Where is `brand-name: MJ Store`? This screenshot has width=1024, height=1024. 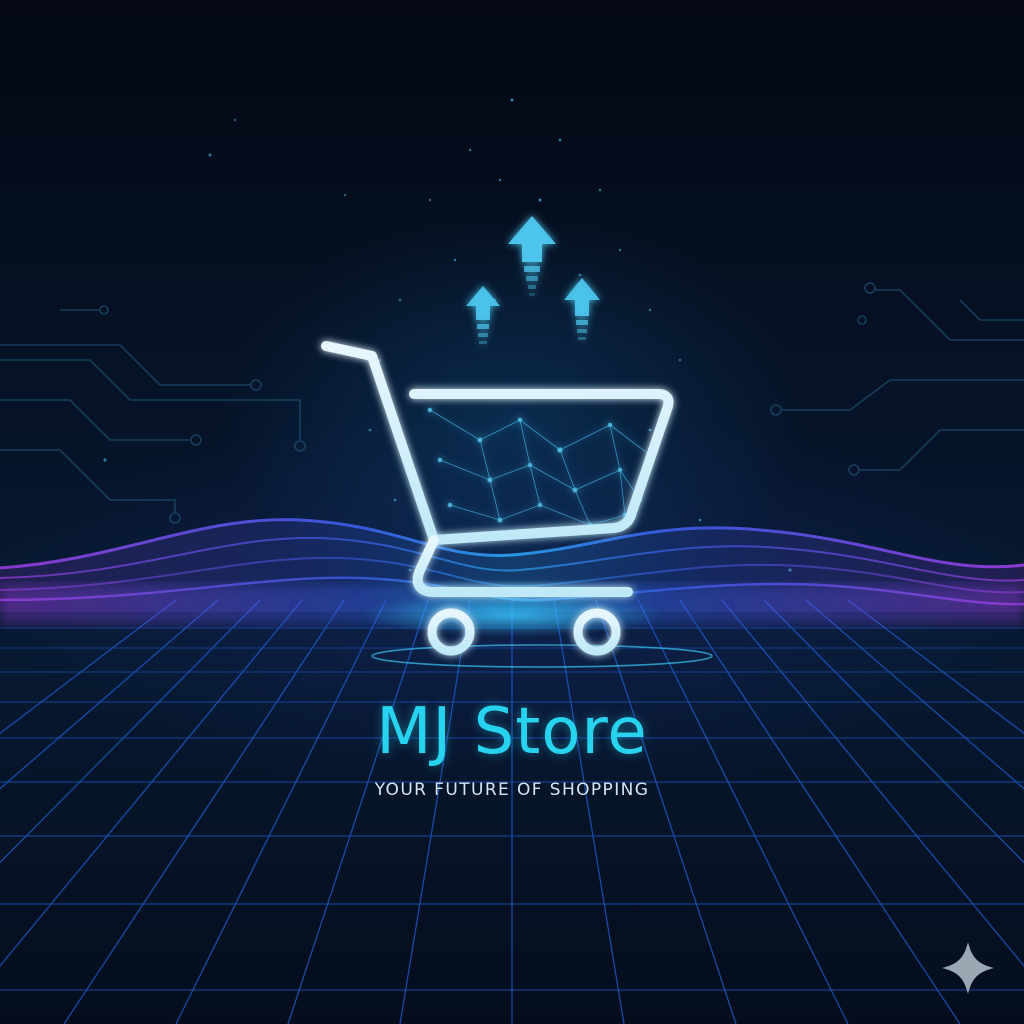
brand-name: MJ Store is located at coordinates (512, 732).